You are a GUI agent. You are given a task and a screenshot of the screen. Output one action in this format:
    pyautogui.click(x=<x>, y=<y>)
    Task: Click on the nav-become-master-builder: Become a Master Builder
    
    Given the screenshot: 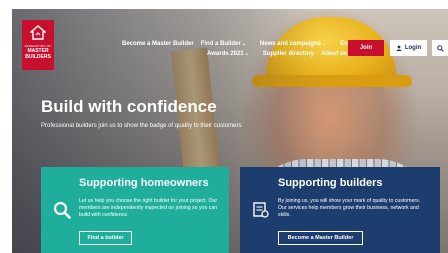 What is the action you would take?
    pyautogui.click(x=158, y=44)
    